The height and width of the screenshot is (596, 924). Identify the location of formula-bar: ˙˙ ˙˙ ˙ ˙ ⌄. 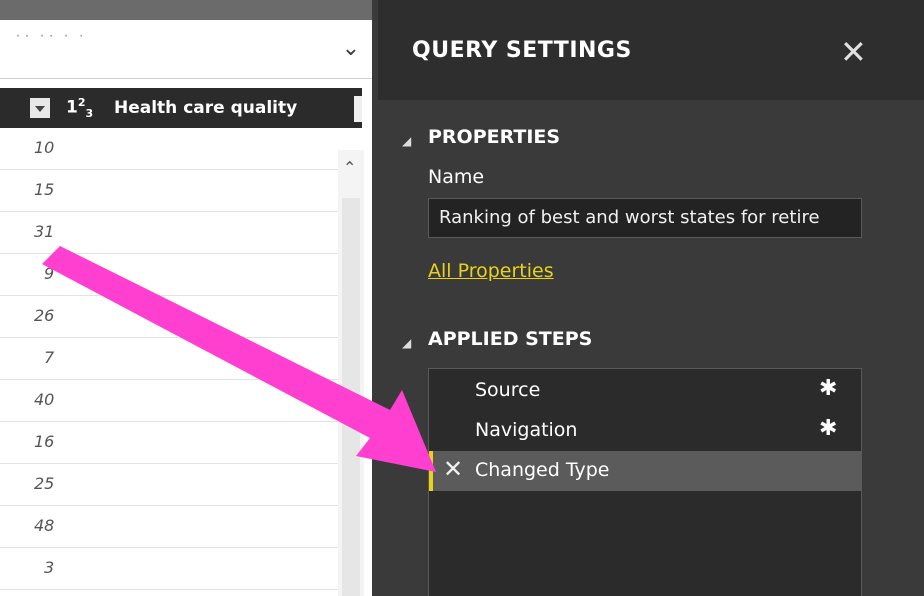
(186, 49).